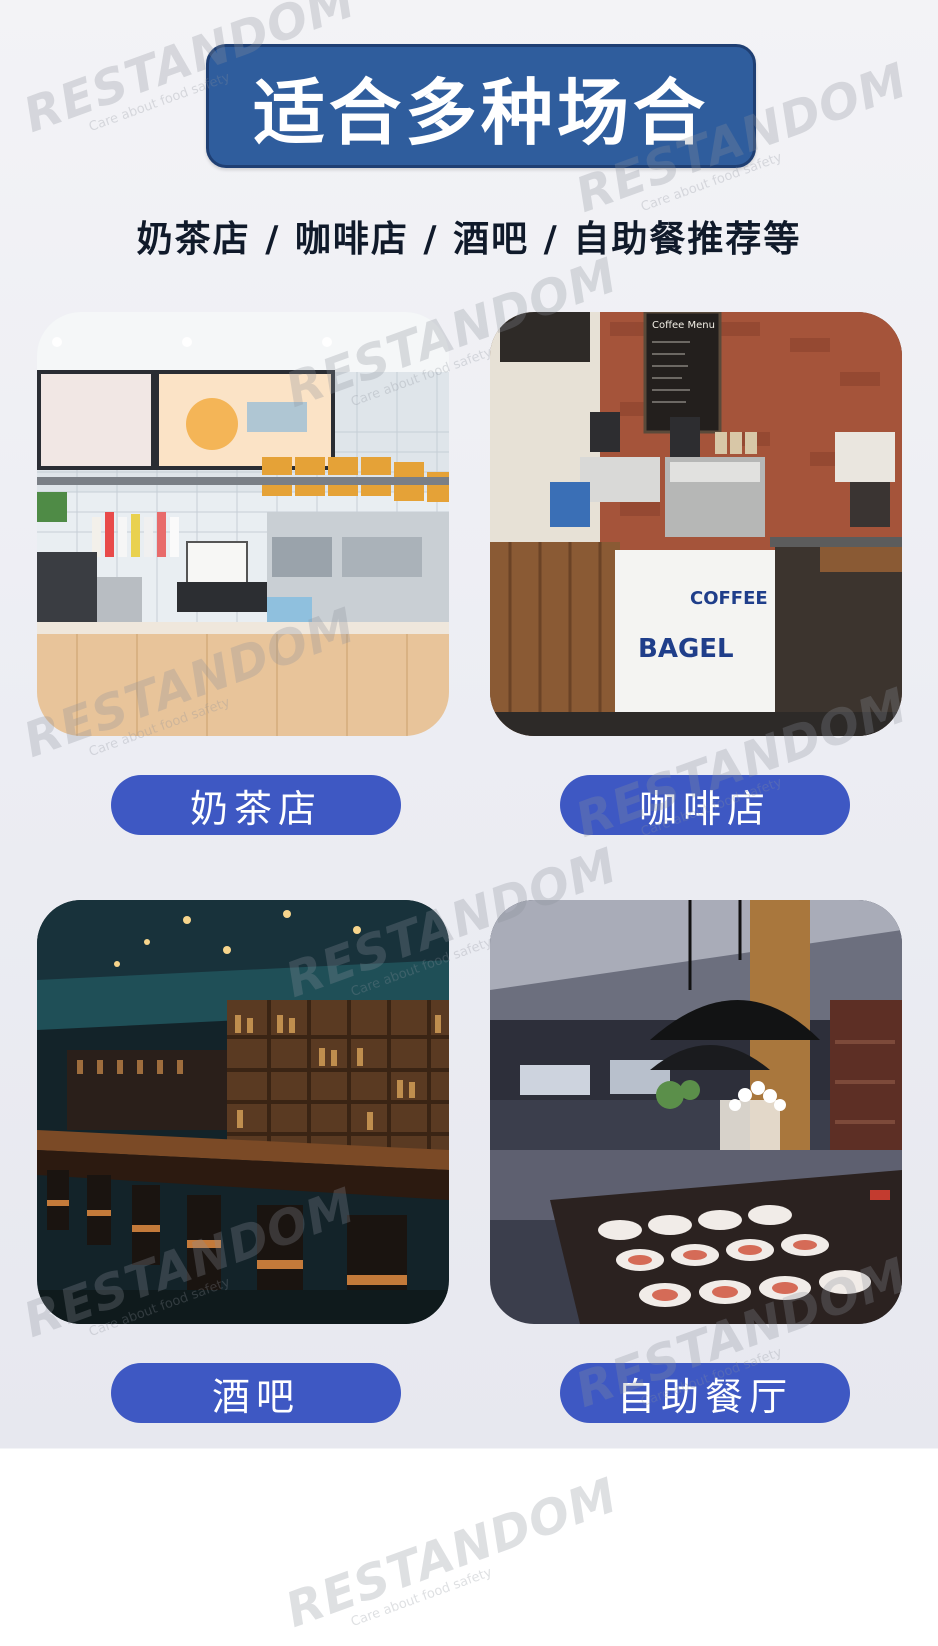  What do you see at coordinates (243, 524) in the screenshot?
I see `milk-tea-shop-photo` at bounding box center [243, 524].